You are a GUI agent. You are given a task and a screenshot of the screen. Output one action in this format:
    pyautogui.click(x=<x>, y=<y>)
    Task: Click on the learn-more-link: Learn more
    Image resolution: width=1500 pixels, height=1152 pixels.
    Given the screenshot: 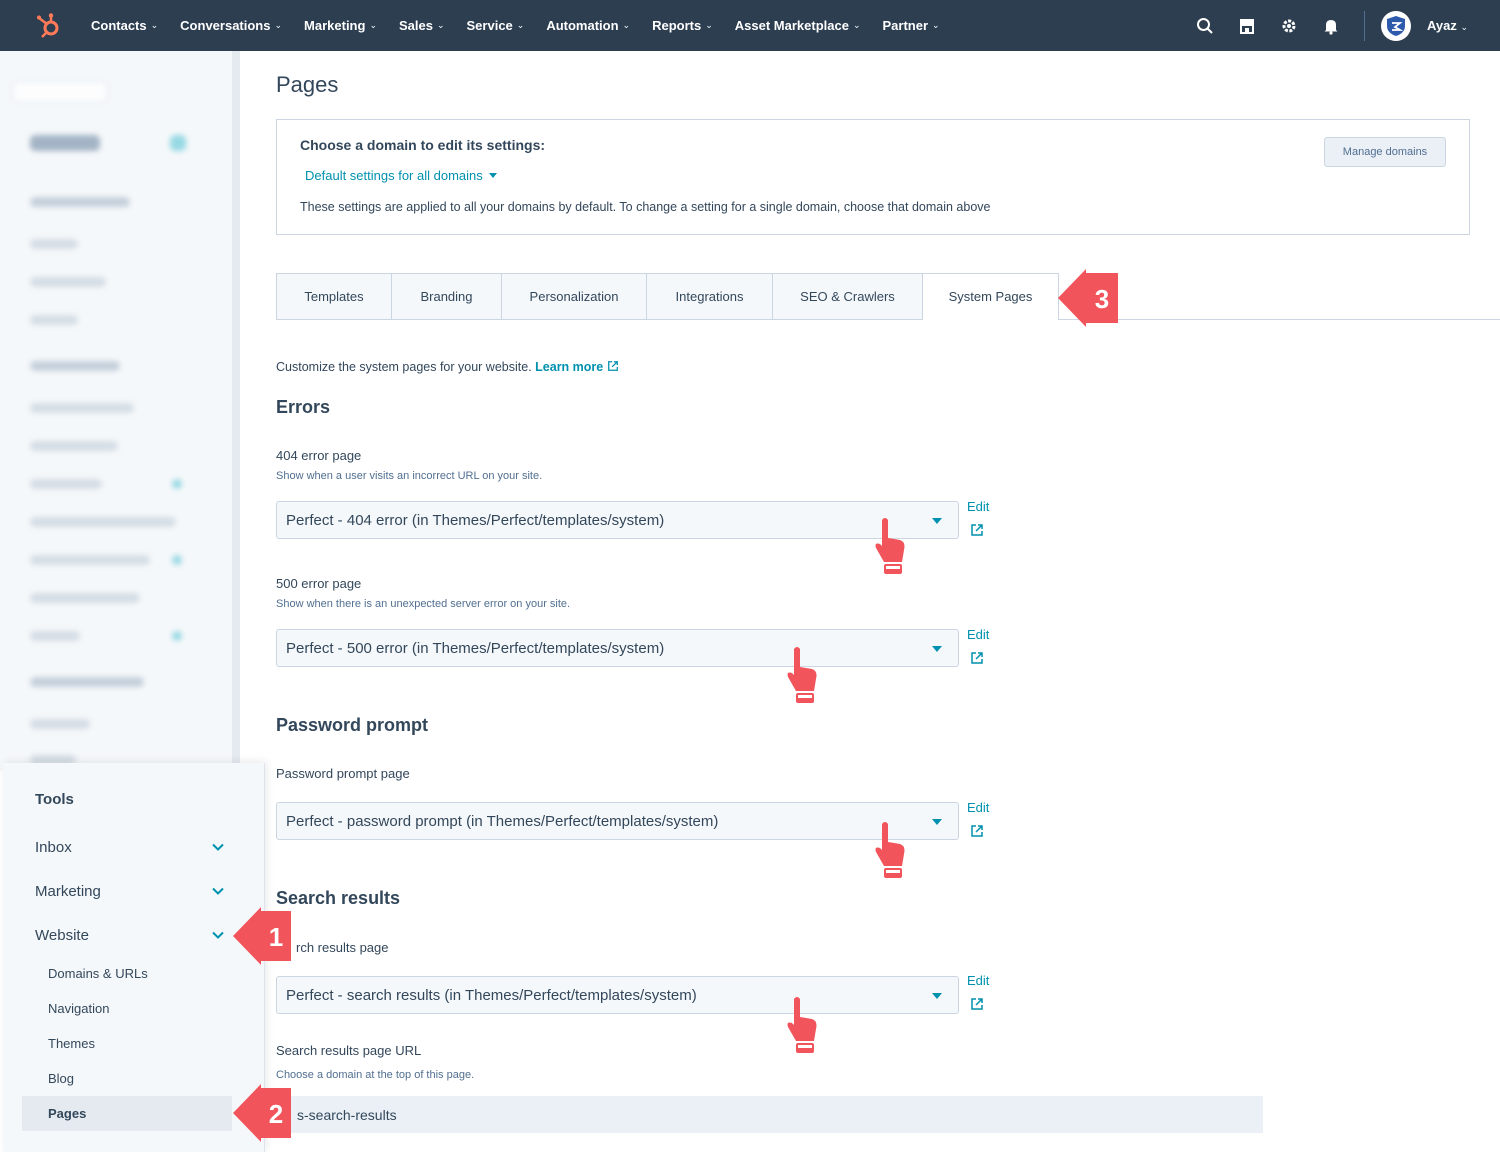 What is the action you would take?
    pyautogui.click(x=577, y=367)
    